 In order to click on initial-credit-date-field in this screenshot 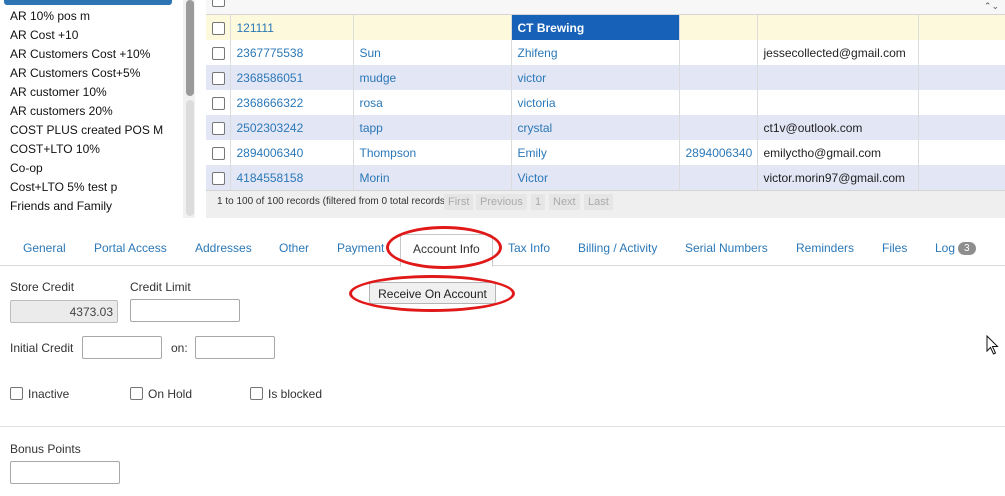, I will do `click(235, 347)`.